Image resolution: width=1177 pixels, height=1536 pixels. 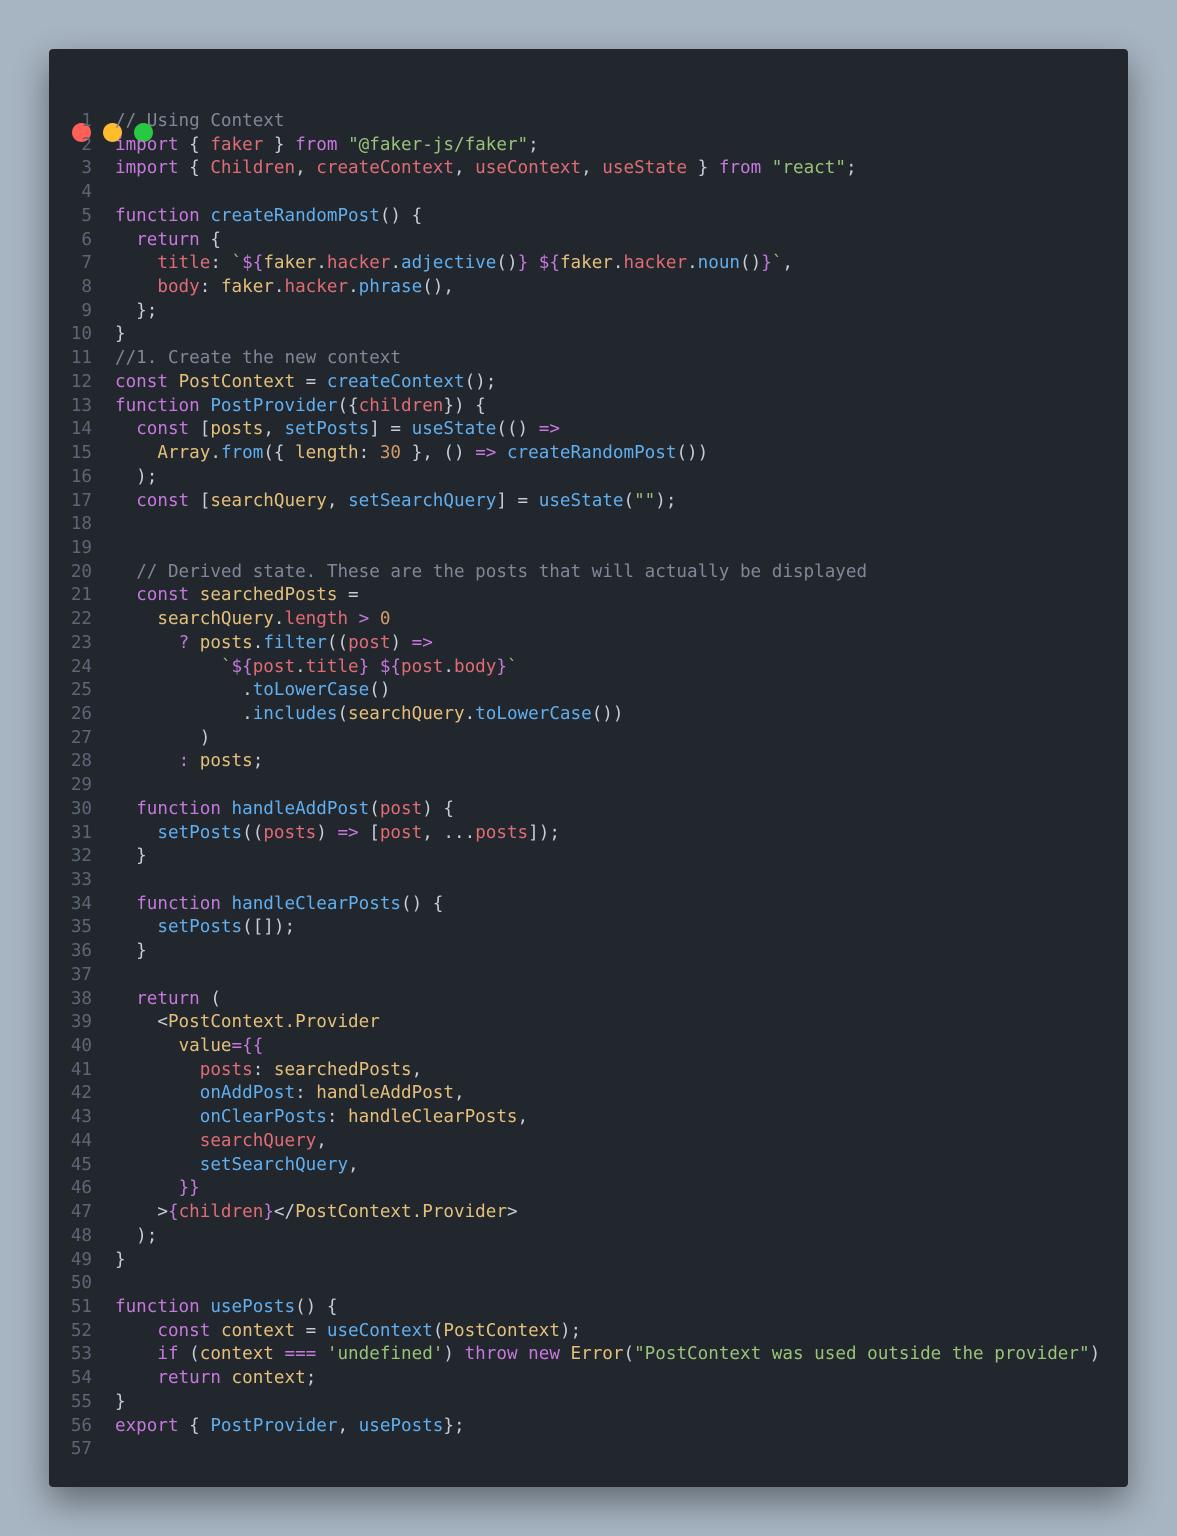 What do you see at coordinates (588, 1189) in the screenshot?
I see `code-line: 46 }}` at bounding box center [588, 1189].